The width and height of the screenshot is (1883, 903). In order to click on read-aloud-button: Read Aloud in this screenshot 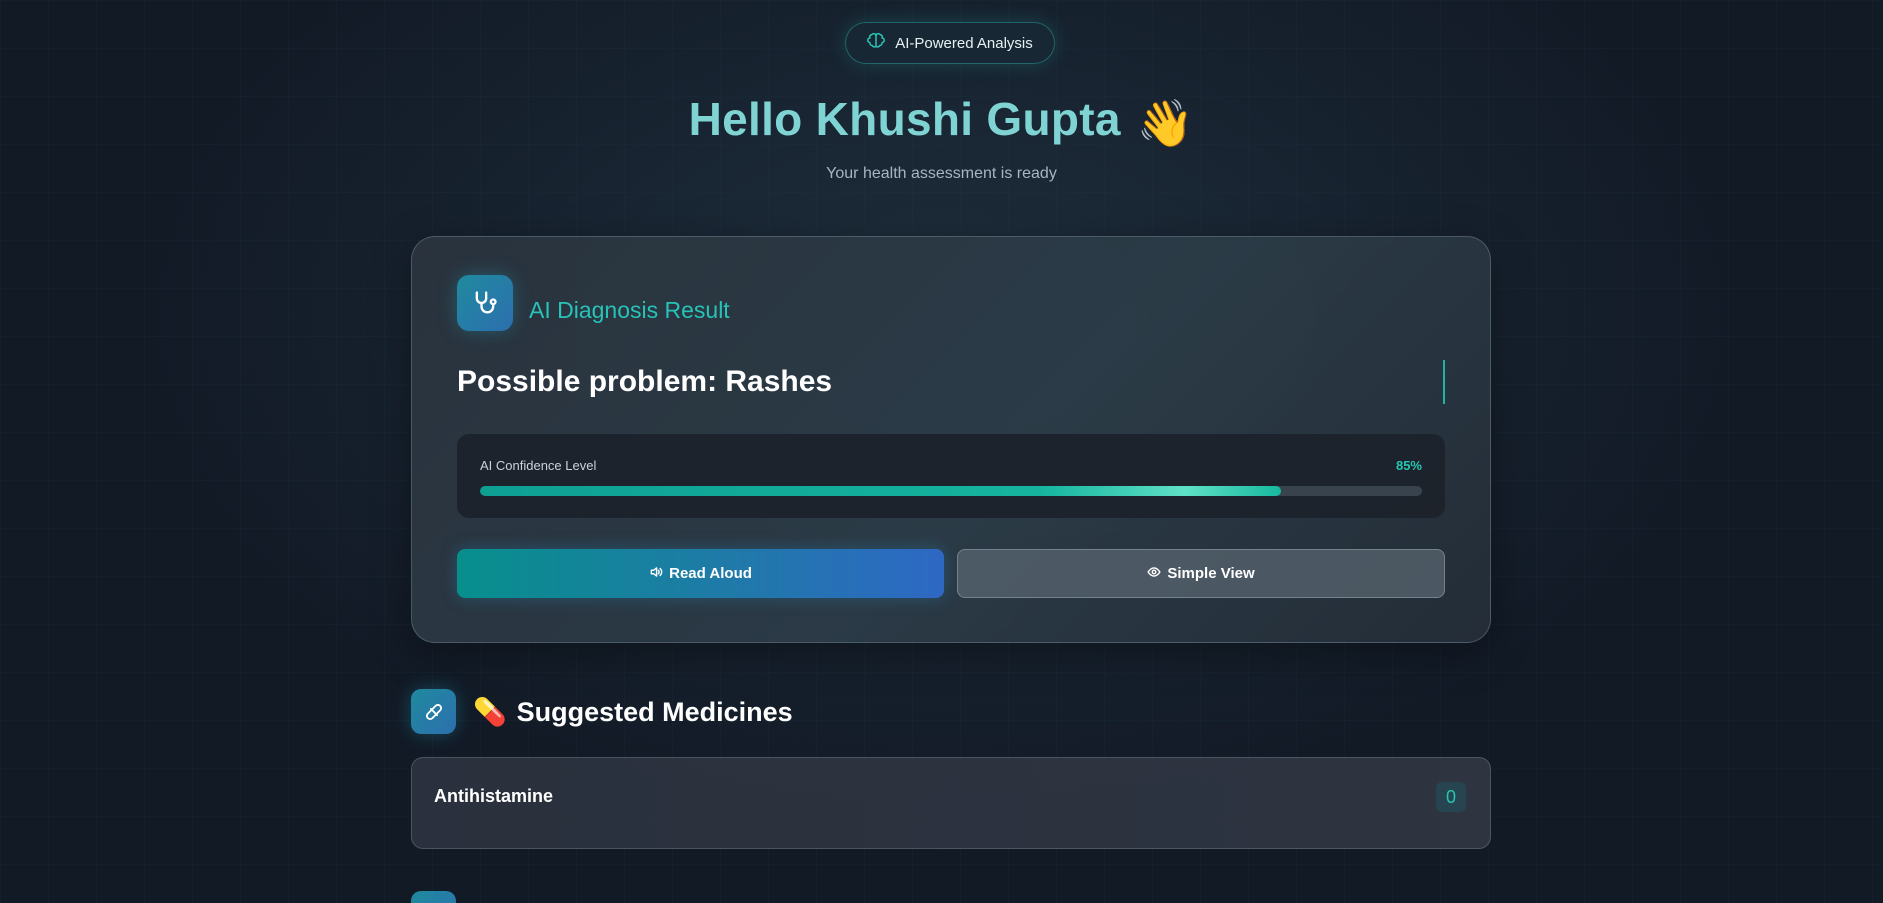, I will do `click(700, 573)`.